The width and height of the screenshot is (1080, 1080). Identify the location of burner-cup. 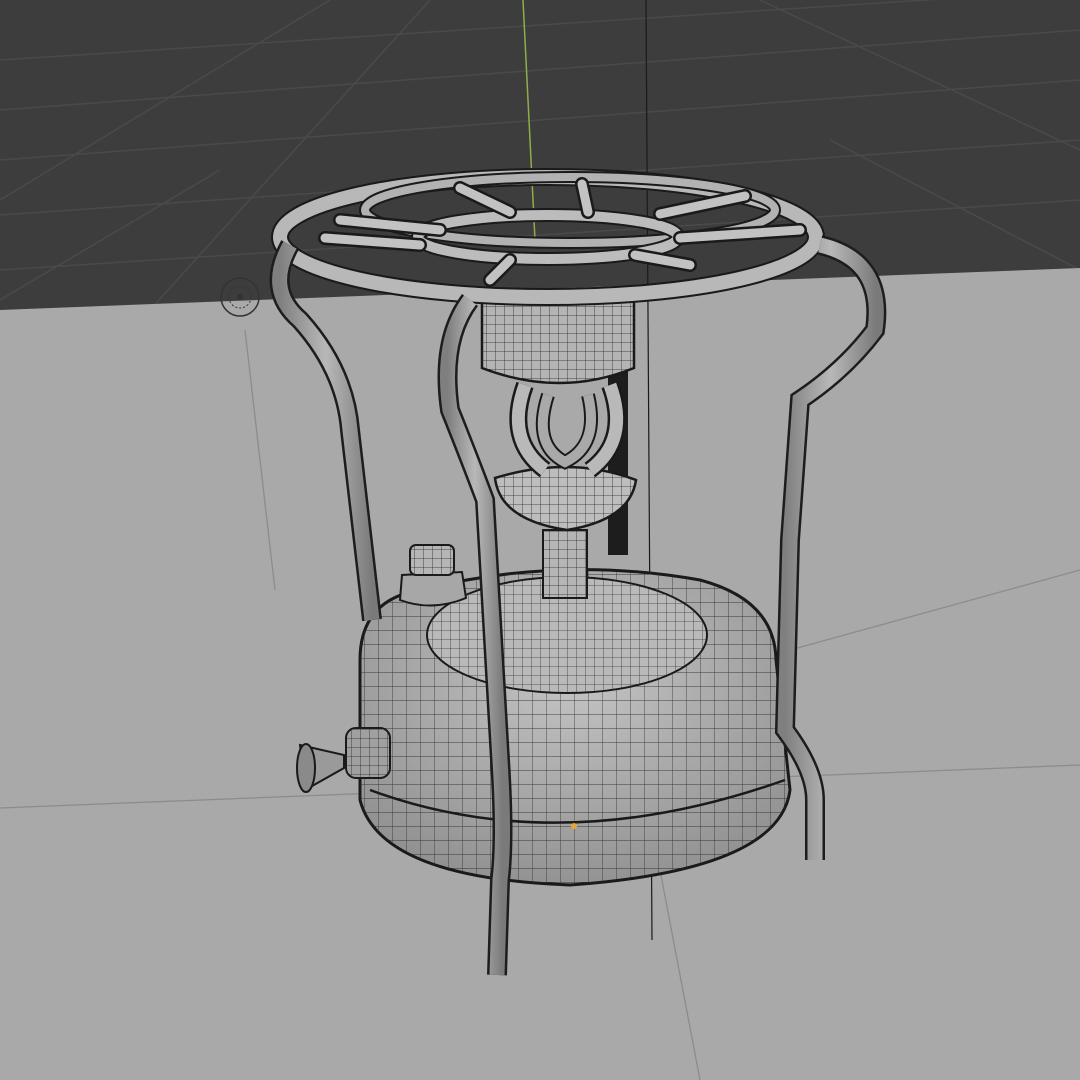
(558, 341).